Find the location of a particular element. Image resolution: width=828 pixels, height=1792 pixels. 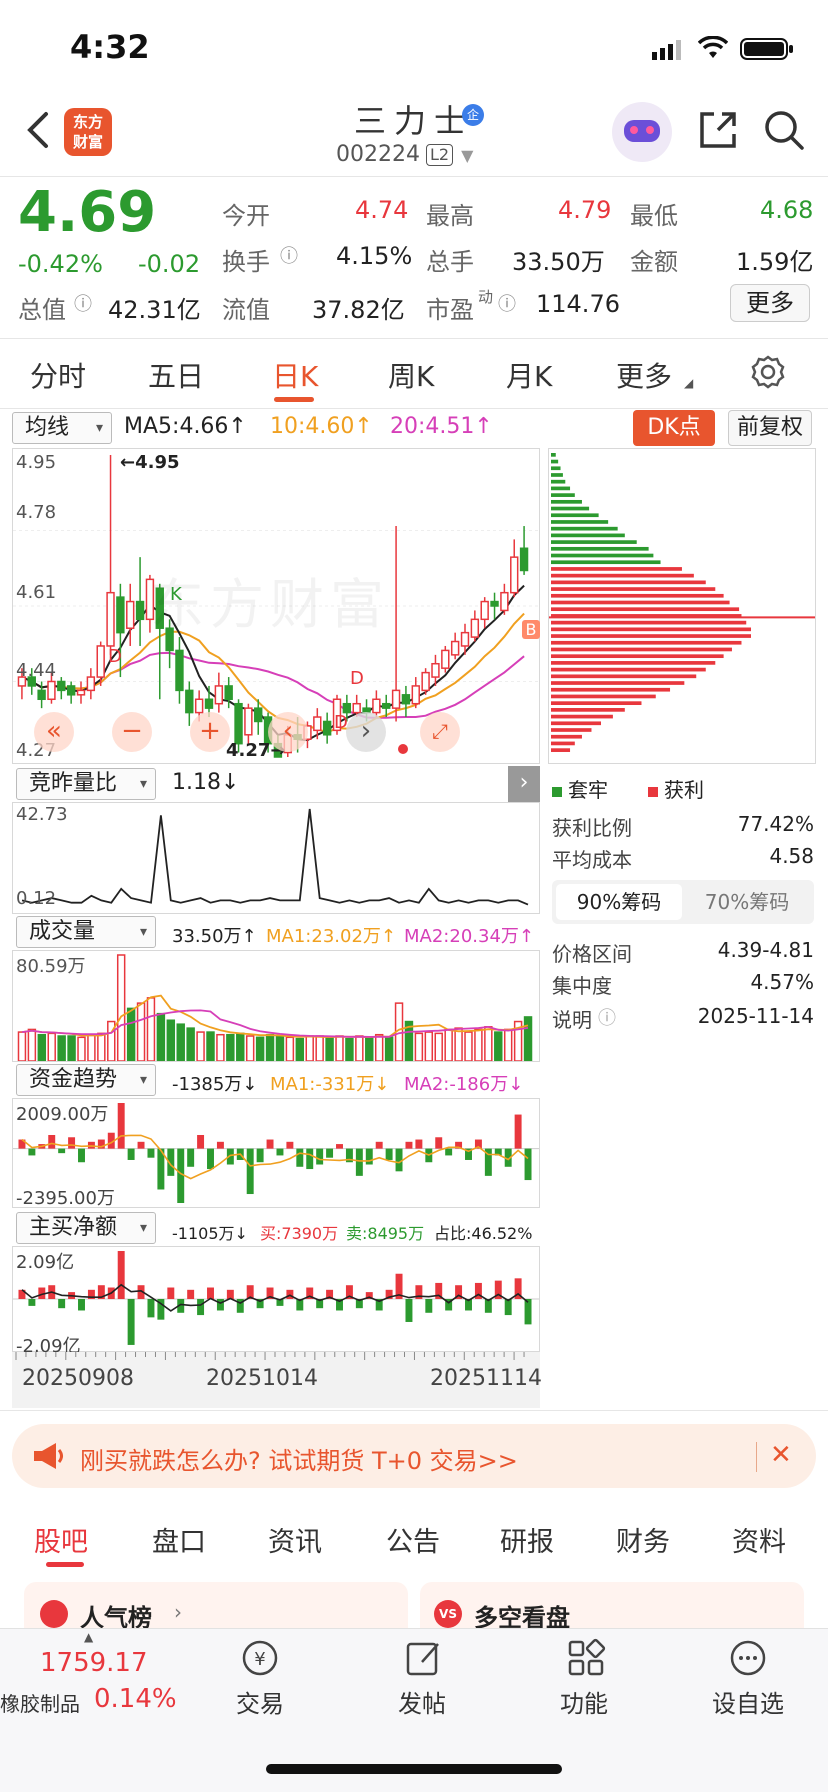

k-mark: K is located at coordinates (176, 594).